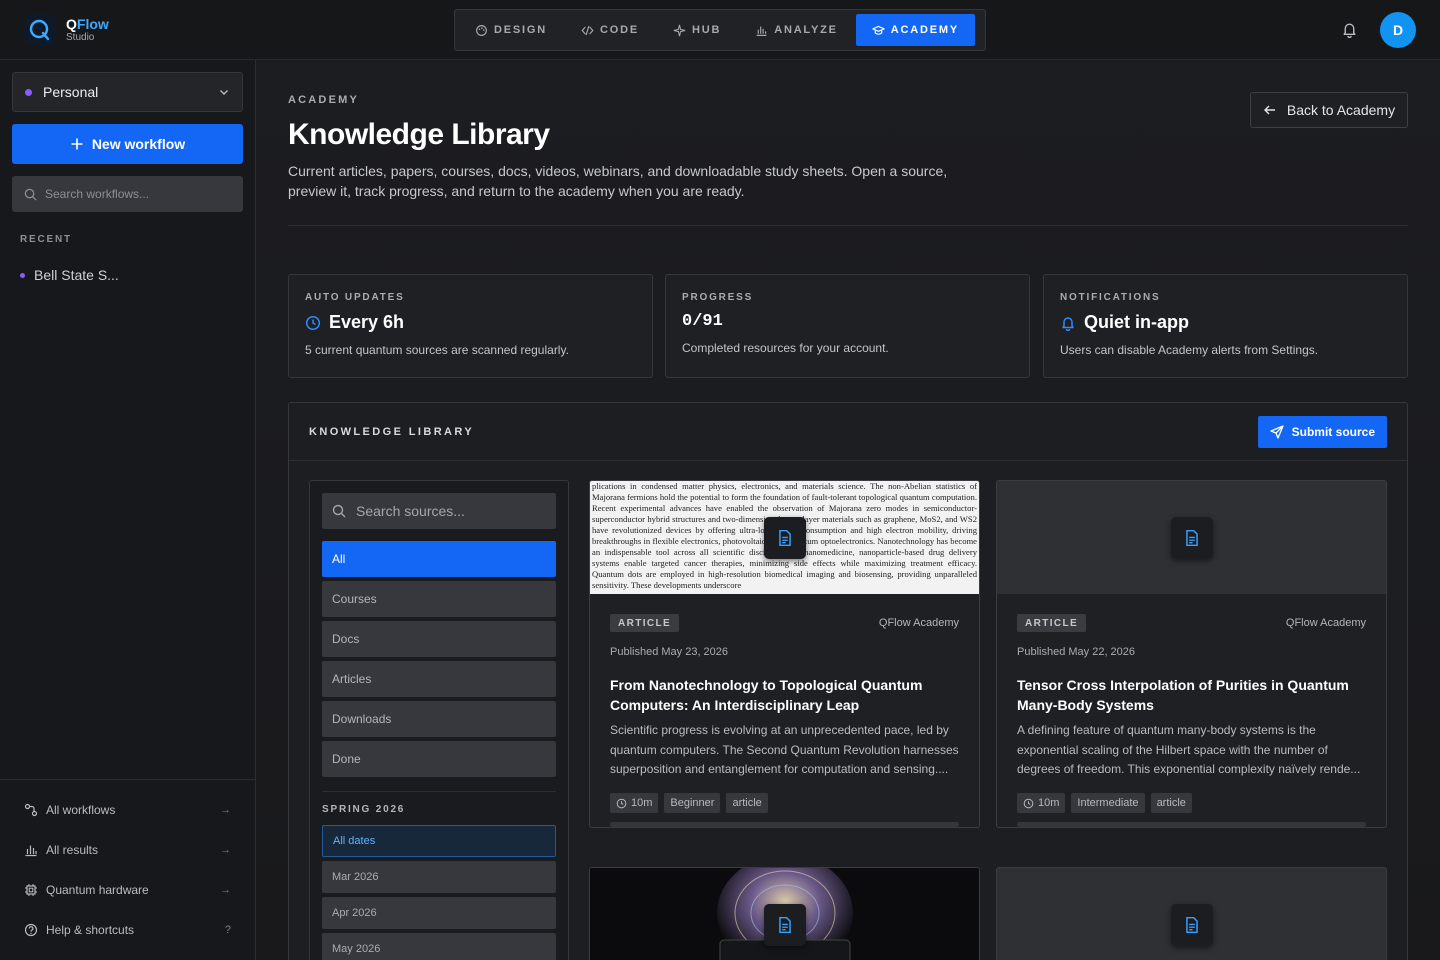  What do you see at coordinates (806, 30) in the screenshot?
I see `tab-analyze-label: ANALYZE` at bounding box center [806, 30].